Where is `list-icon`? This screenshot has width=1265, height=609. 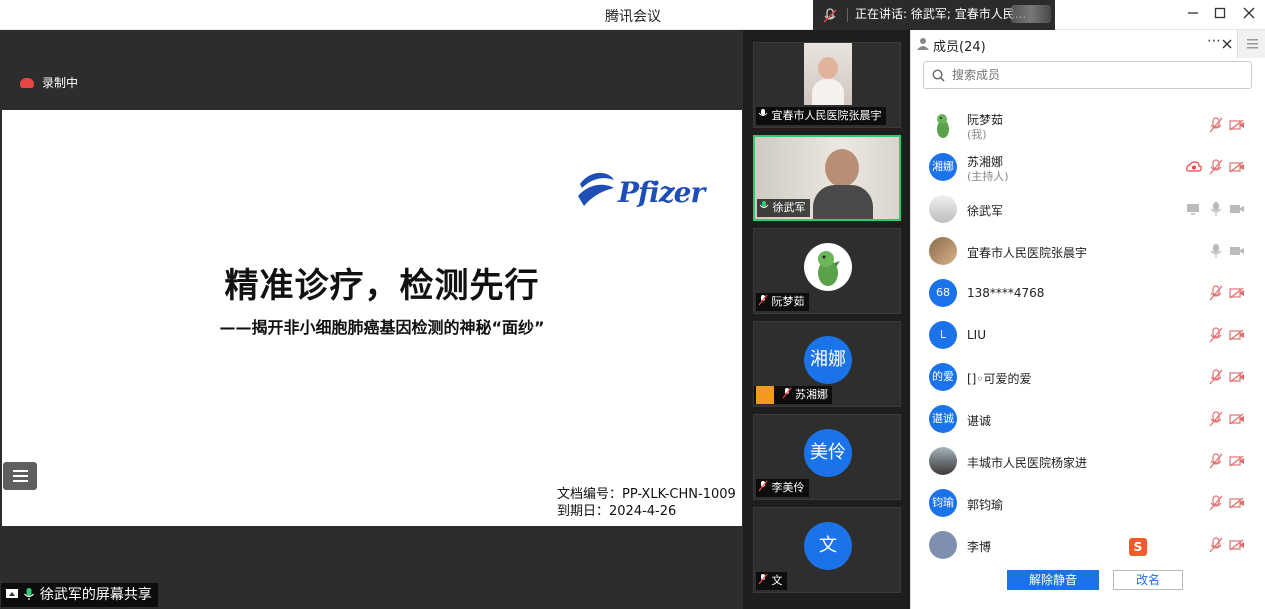
list-icon is located at coordinates (20, 471).